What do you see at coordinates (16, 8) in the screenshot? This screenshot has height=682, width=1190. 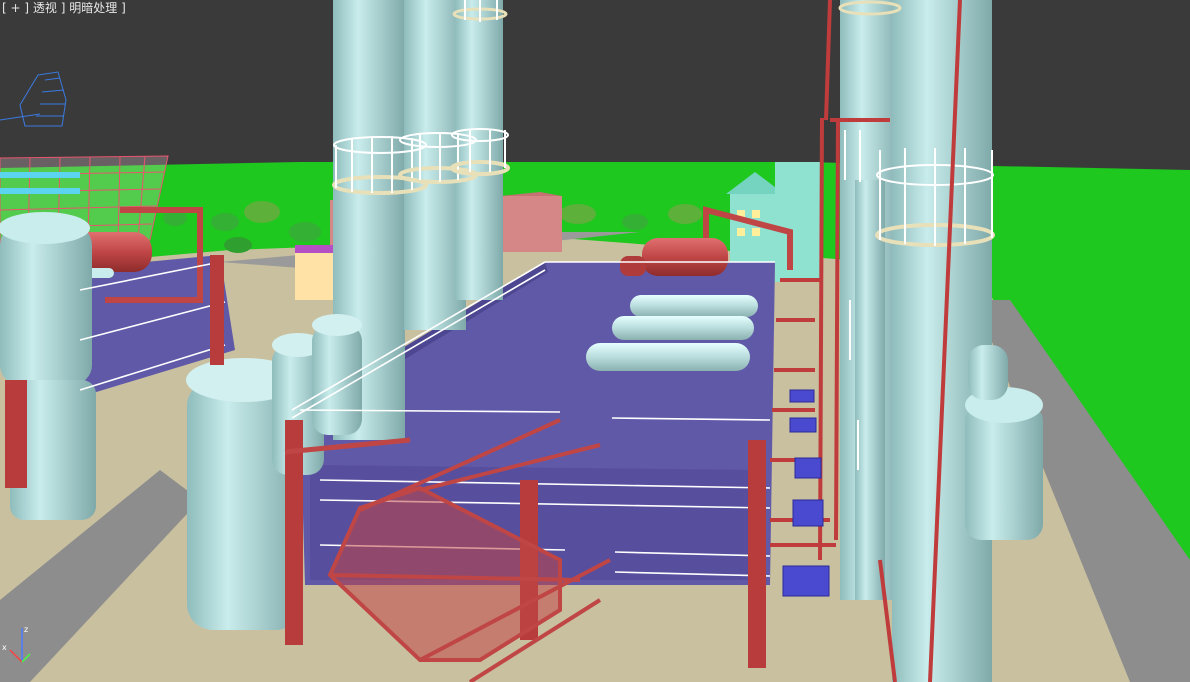 I see `viewport-menu-plus: +` at bounding box center [16, 8].